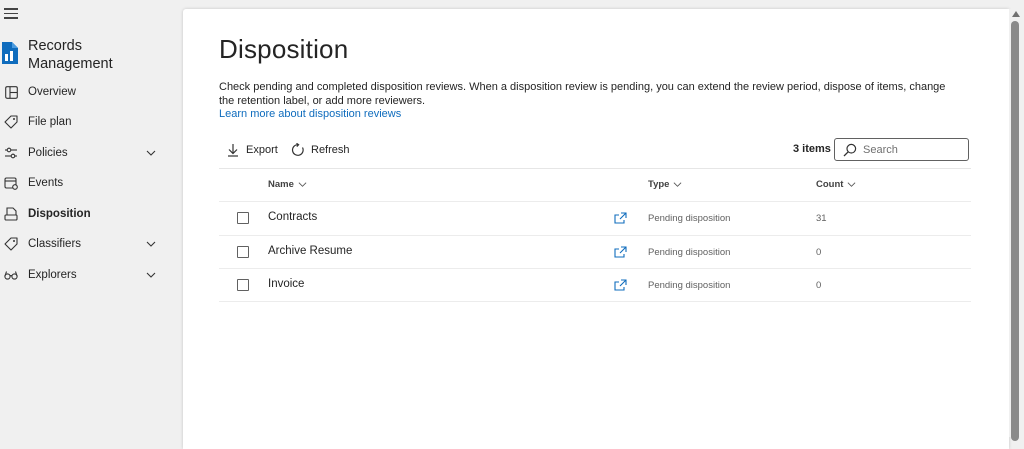  I want to click on column-header-count: Count, so click(836, 184).